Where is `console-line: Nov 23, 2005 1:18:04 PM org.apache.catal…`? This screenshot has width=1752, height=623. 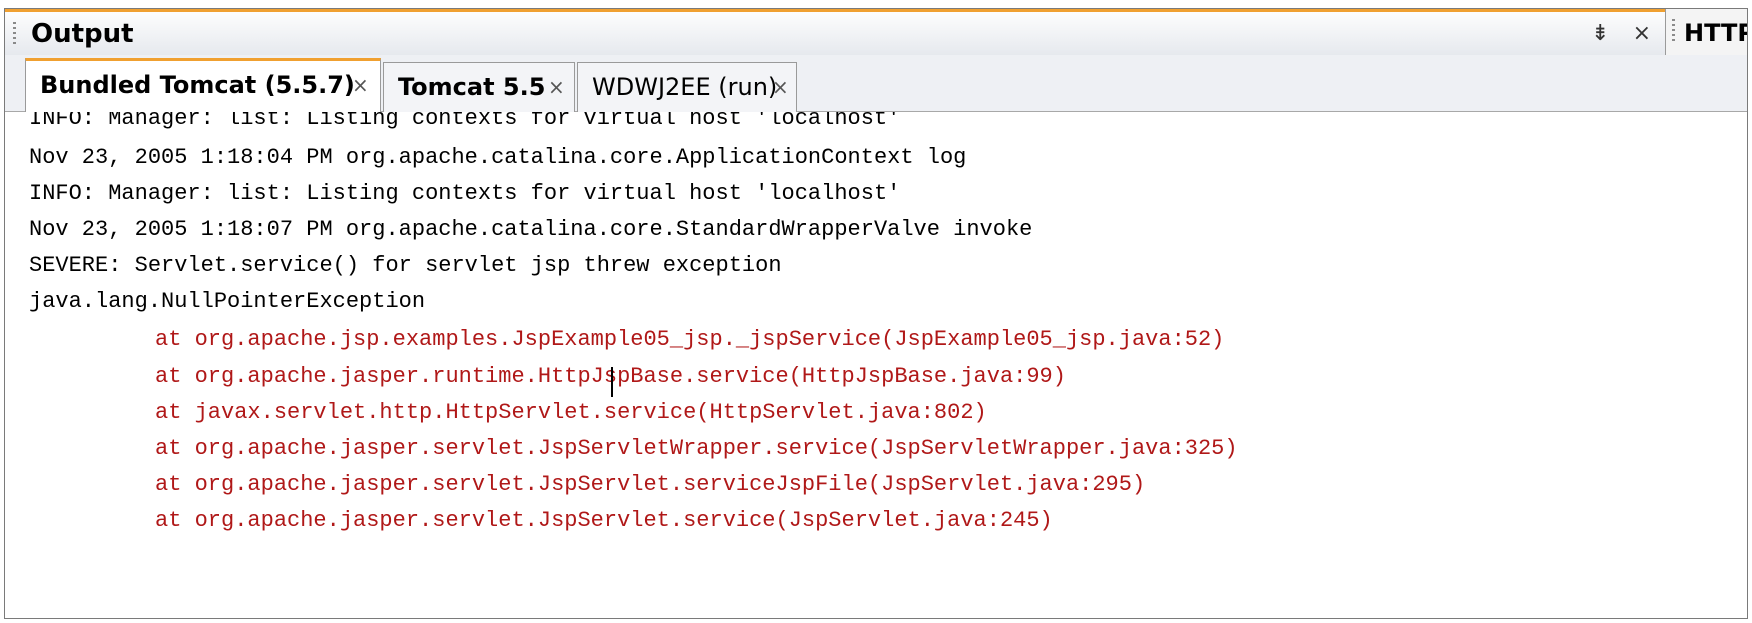 console-line: Nov 23, 2005 1:18:04 PM org.apache.catal… is located at coordinates (498, 157).